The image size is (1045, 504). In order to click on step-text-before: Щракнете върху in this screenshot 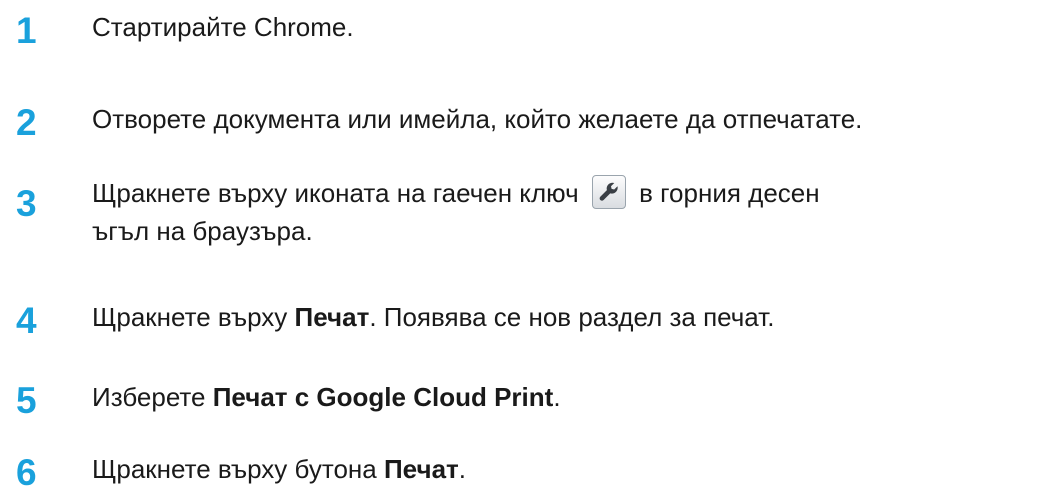, I will do `click(193, 317)`.